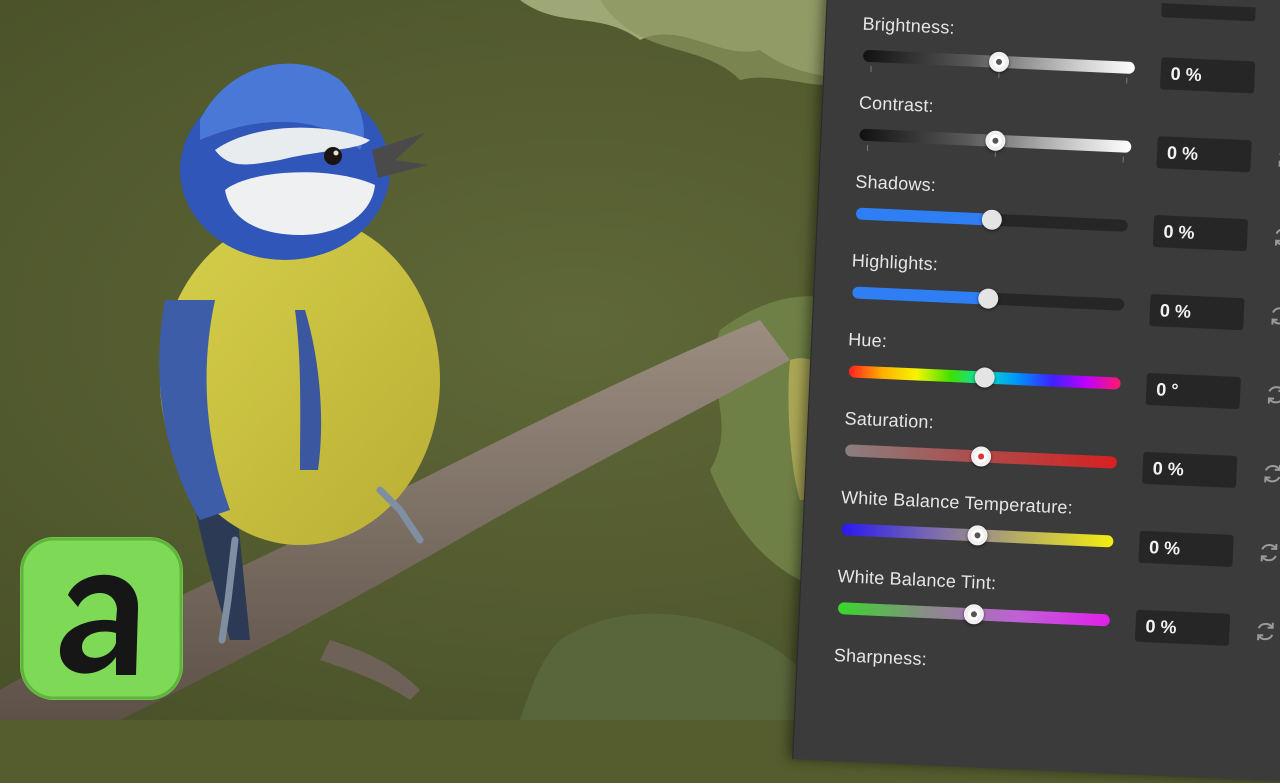 The height and width of the screenshot is (783, 1280). Describe the element at coordinates (1186, 548) in the screenshot. I see `white-balance-temperature-value-field: 0 %` at that location.